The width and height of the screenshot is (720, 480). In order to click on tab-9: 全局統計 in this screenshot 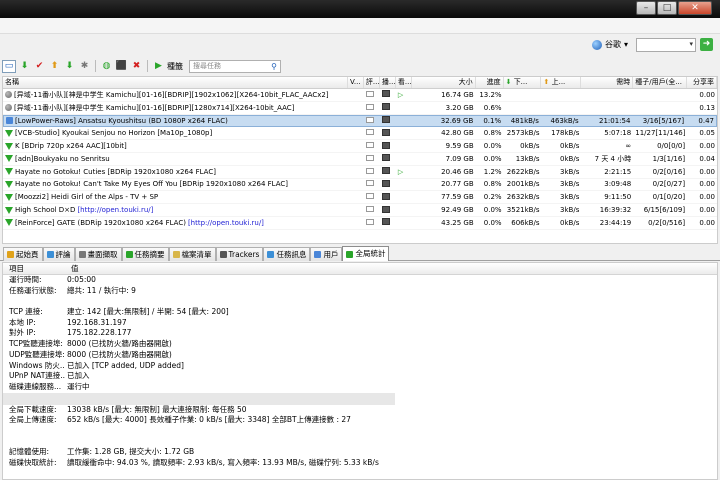, I will do `click(366, 253)`.